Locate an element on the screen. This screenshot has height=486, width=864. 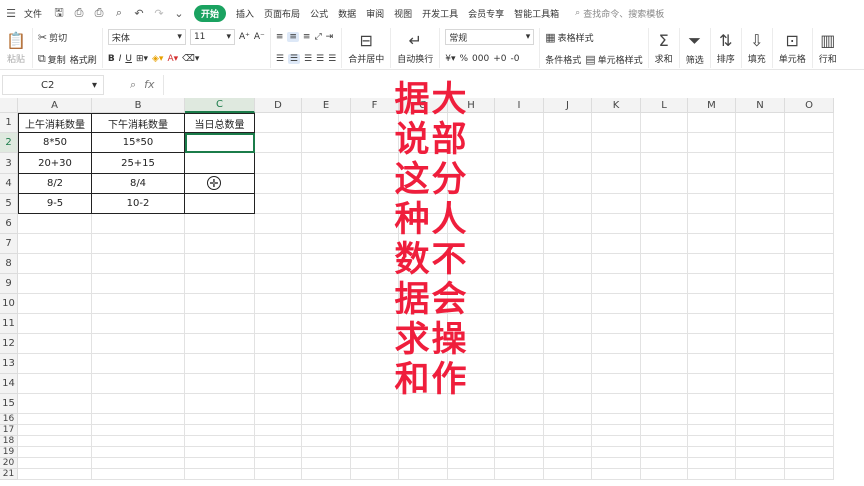
cell-N18 is located at coordinates (760, 441).